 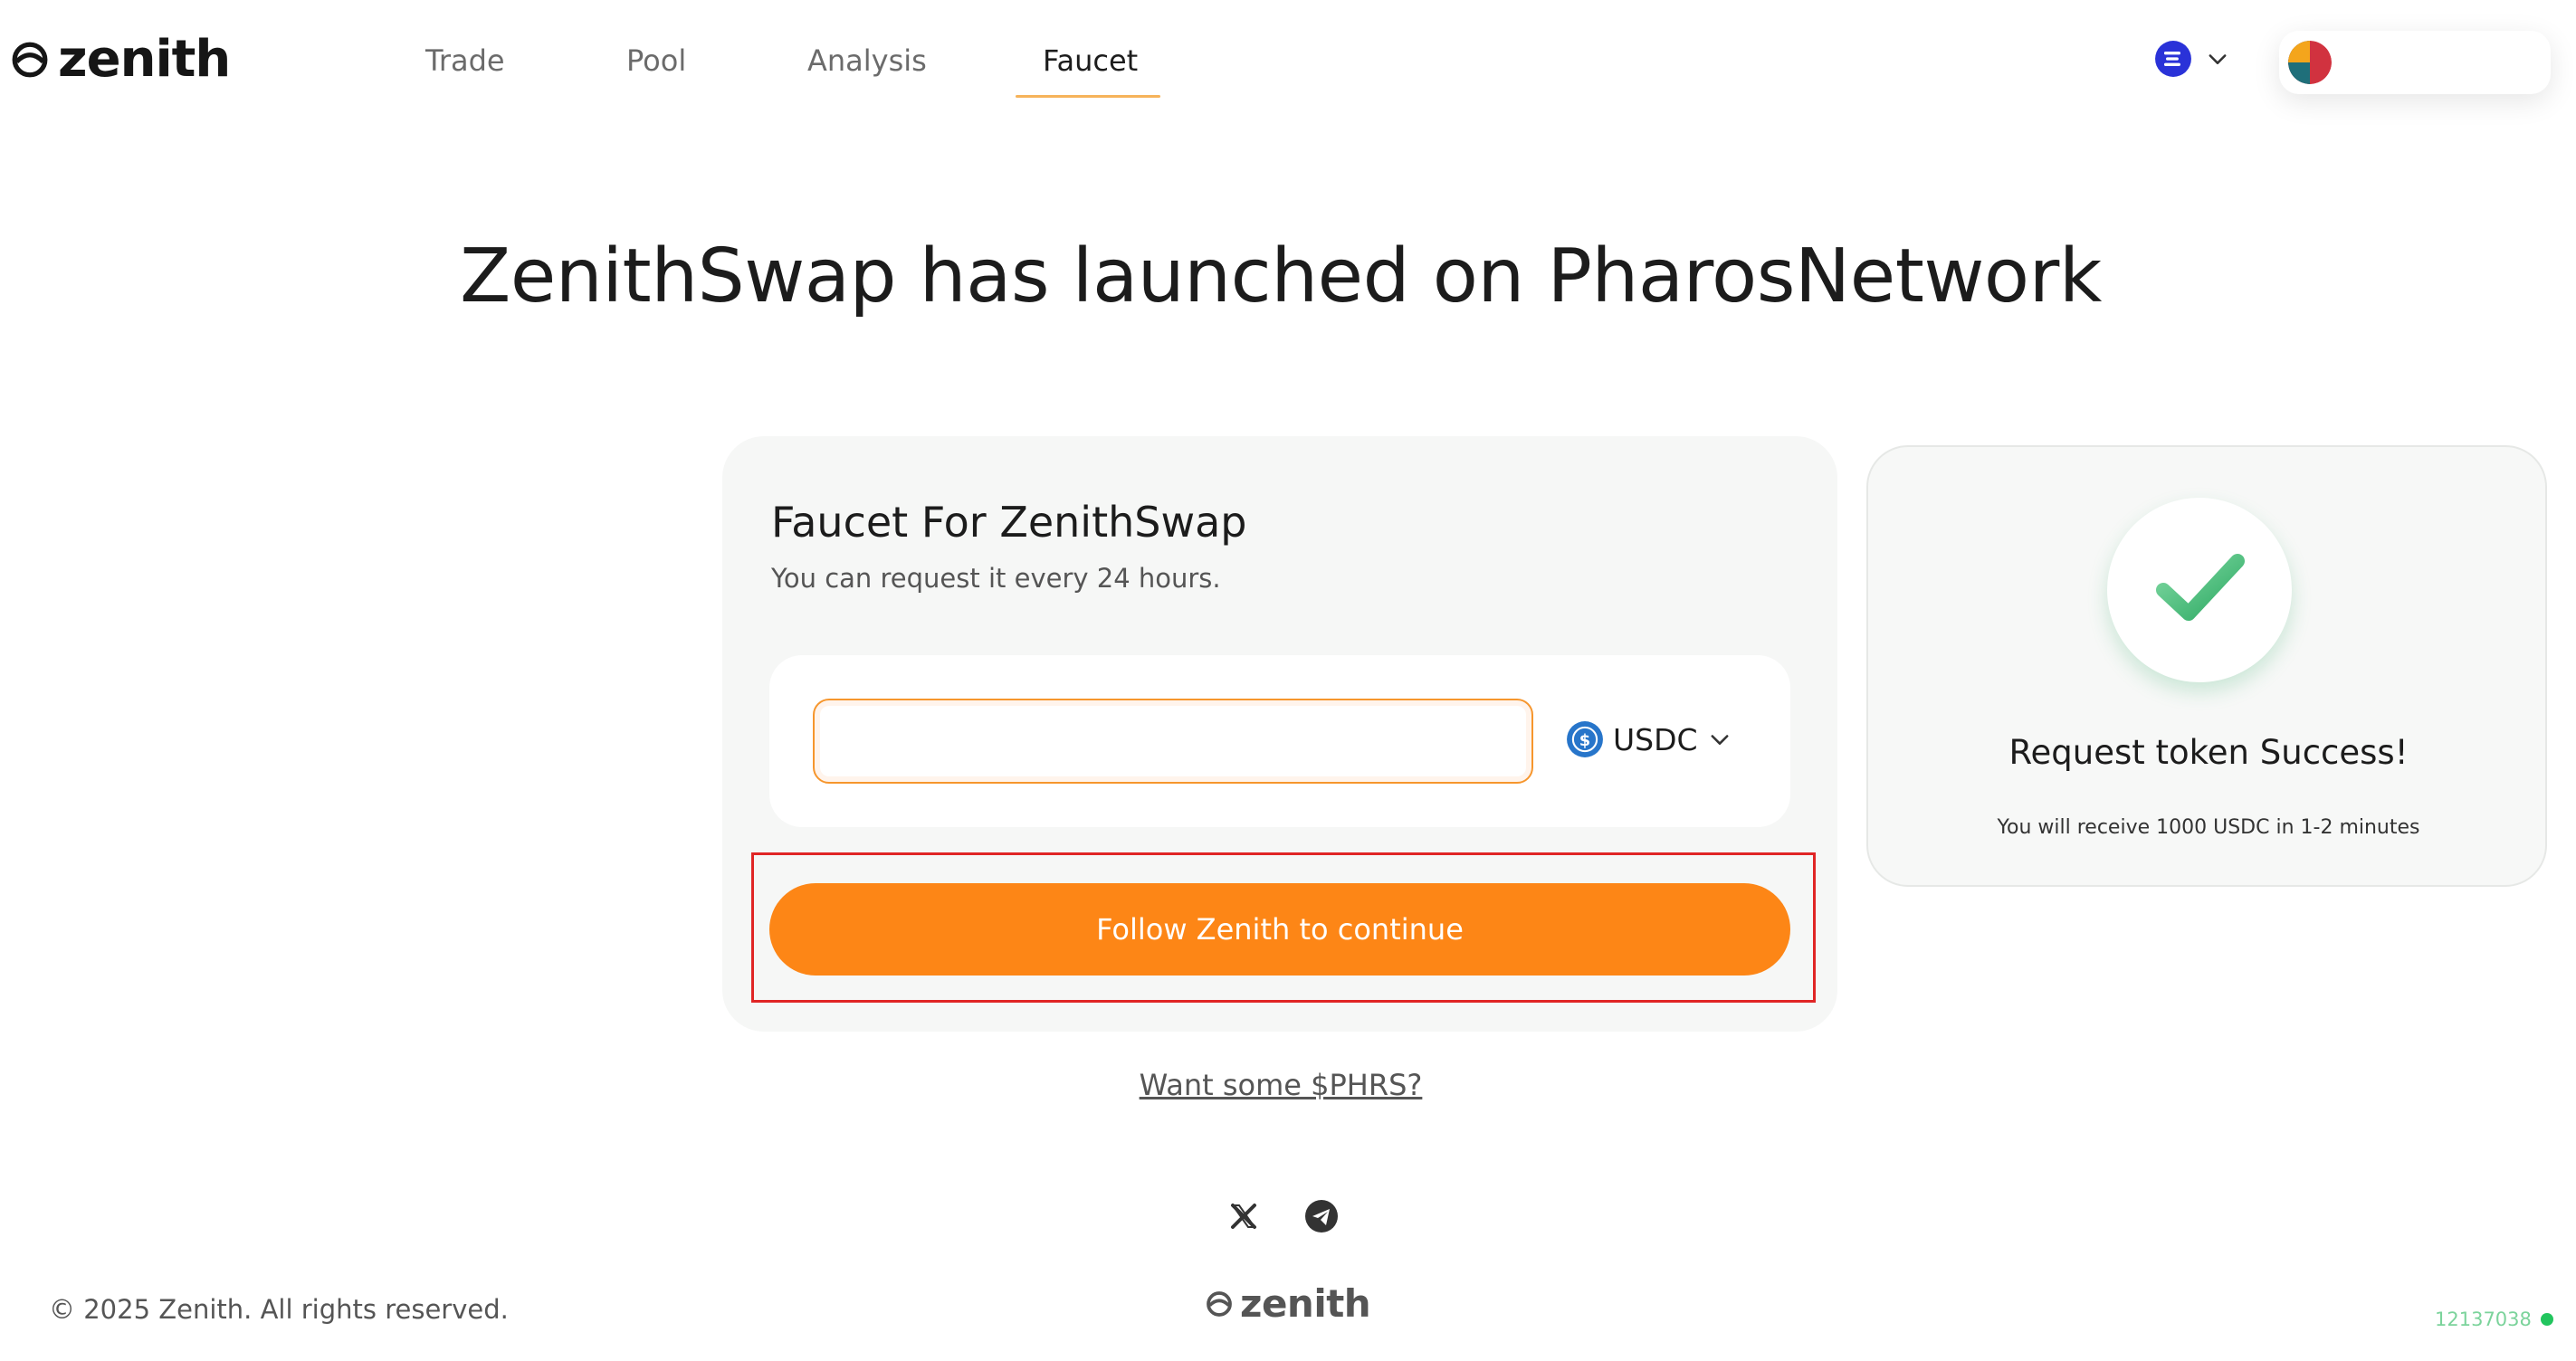 I want to click on want-phrs-link: Want some $PHRS?, so click(x=1281, y=1085).